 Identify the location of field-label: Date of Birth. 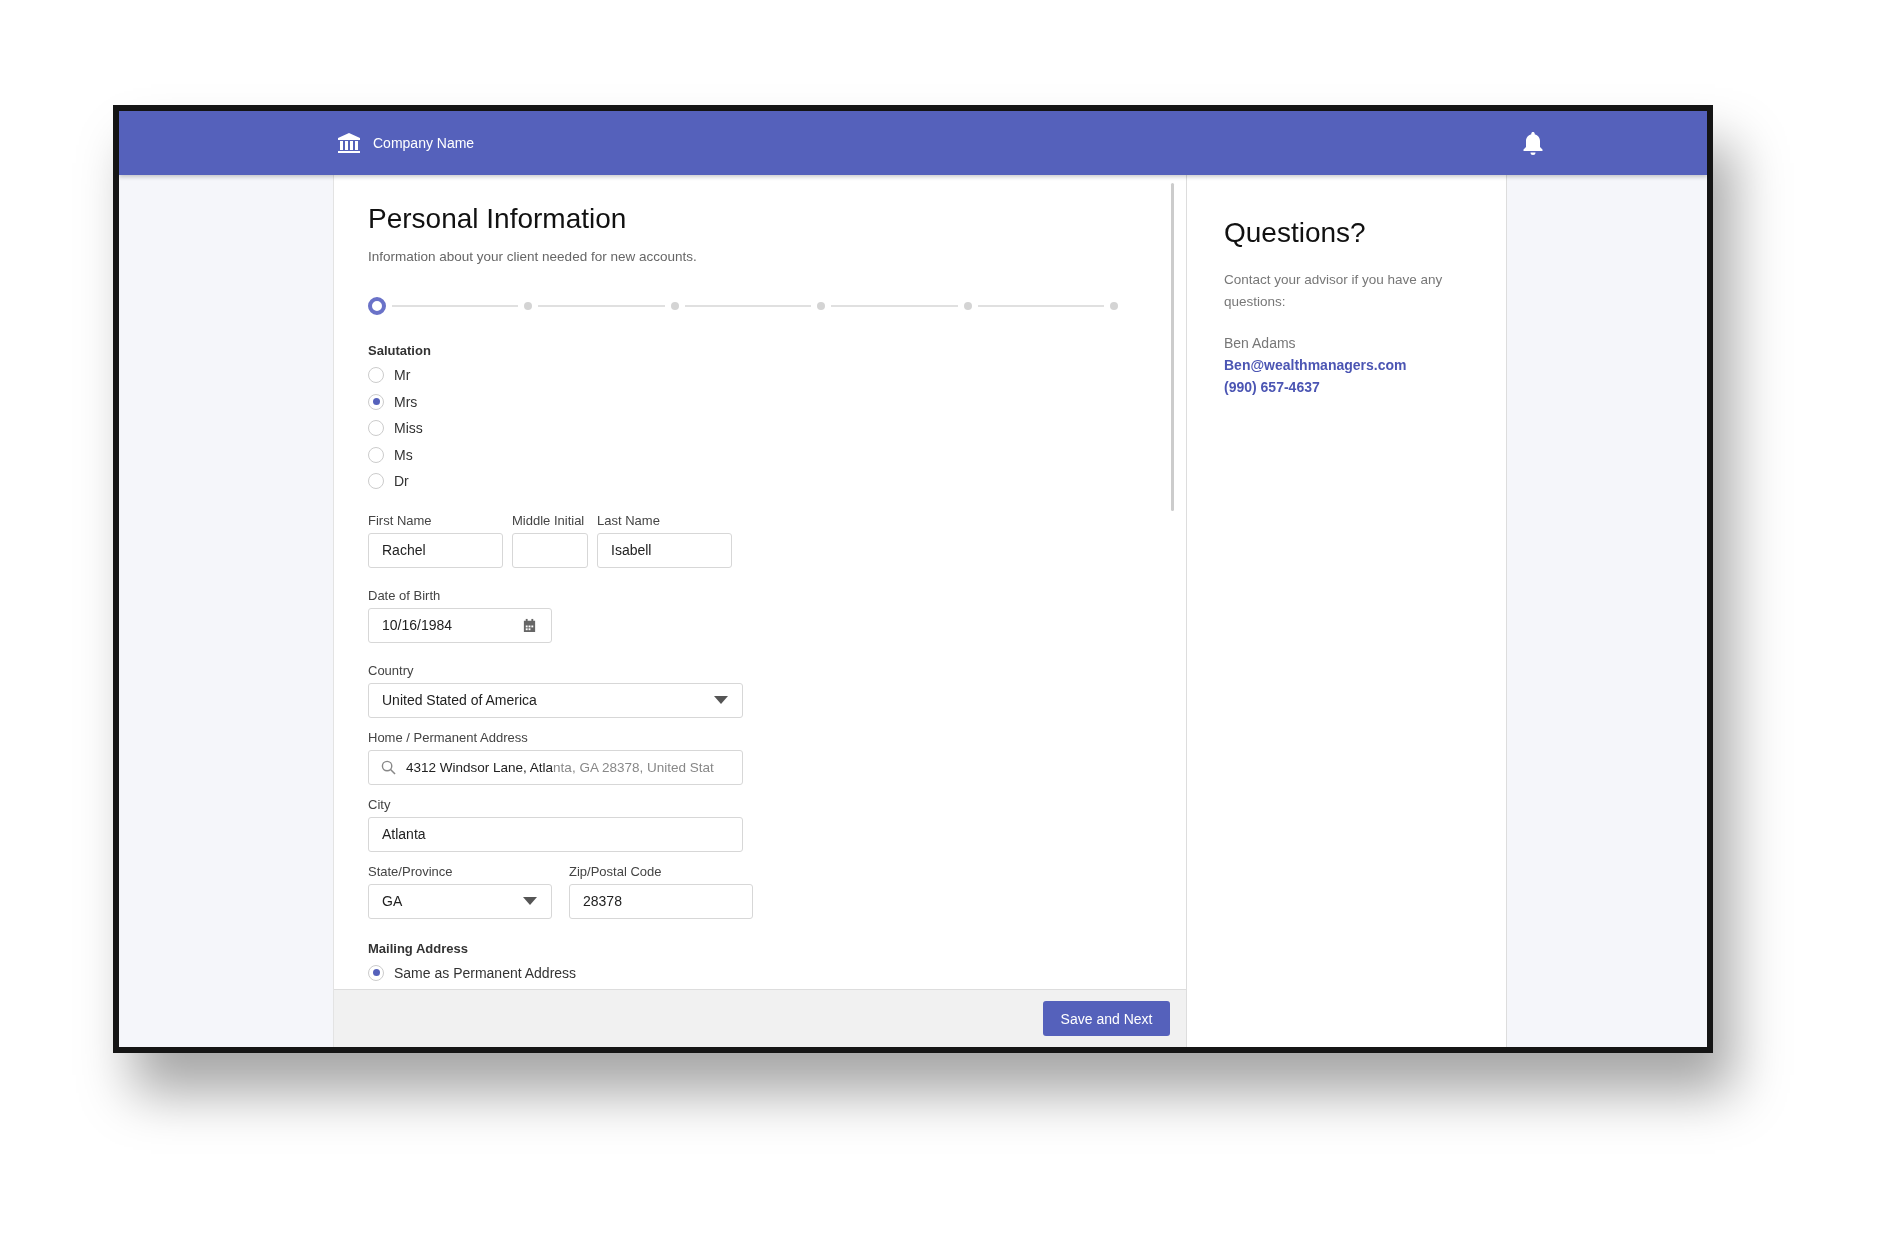
(405, 595).